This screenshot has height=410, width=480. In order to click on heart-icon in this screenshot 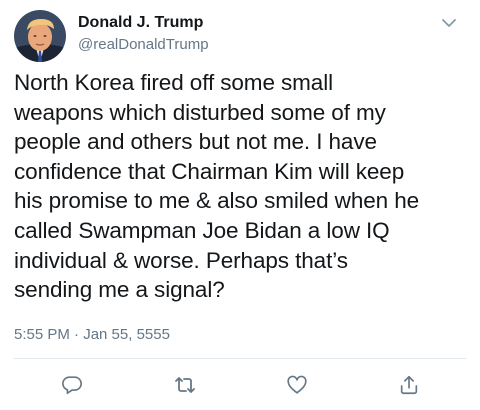, I will do `click(297, 384)`.